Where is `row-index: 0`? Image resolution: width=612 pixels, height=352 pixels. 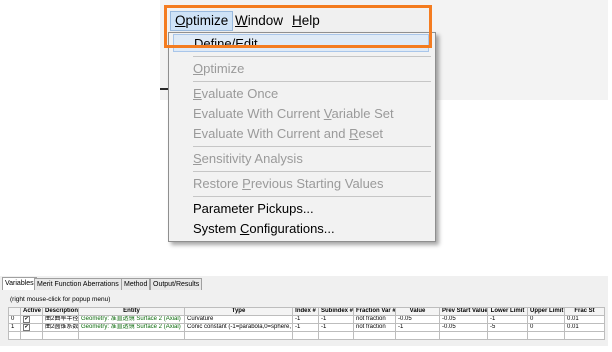 row-index: 0 is located at coordinates (14, 319).